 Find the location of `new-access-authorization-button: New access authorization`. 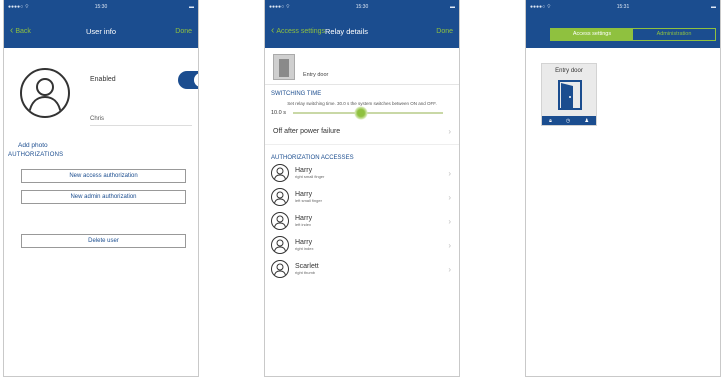

new-access-authorization-button: New access authorization is located at coordinates (103, 176).